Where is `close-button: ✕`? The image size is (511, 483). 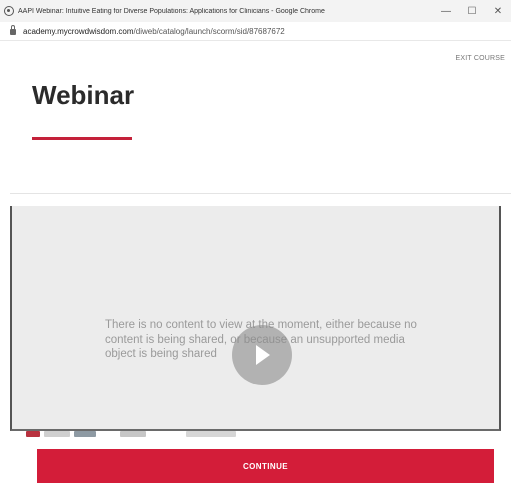
close-button: ✕ is located at coordinates (498, 11).